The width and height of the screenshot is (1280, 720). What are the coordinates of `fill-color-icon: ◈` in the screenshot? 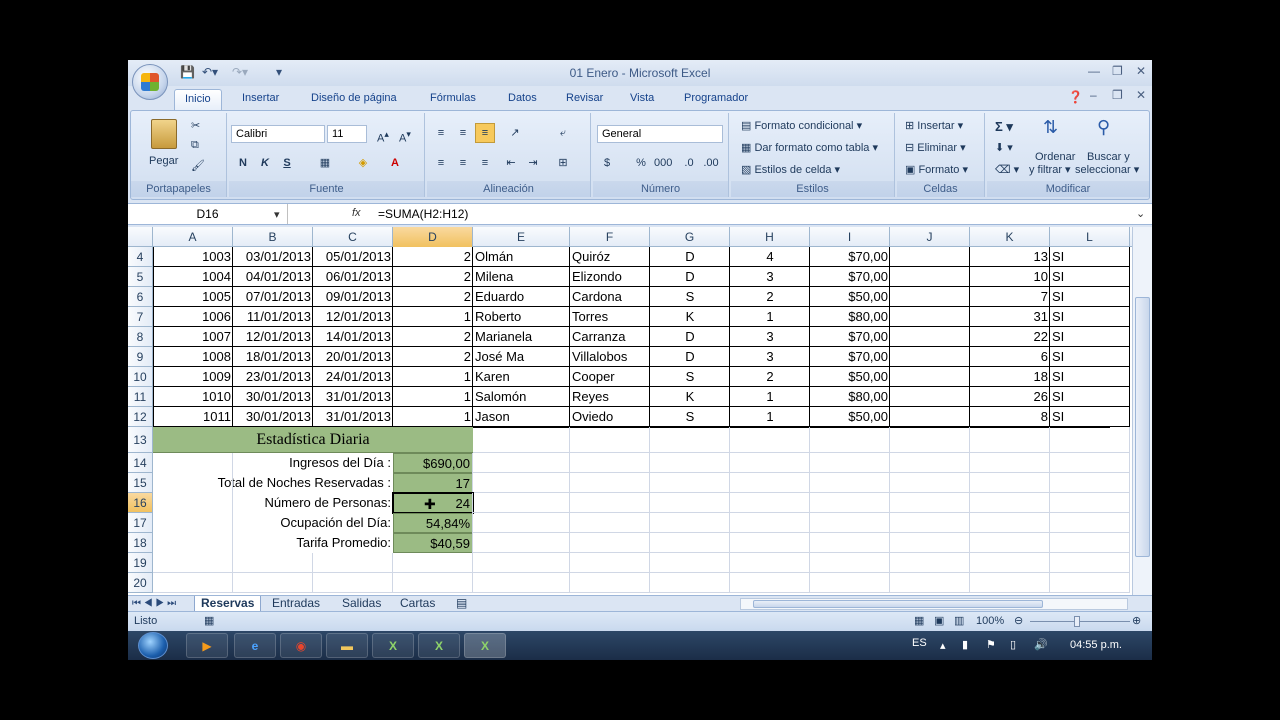 It's located at (363, 163).